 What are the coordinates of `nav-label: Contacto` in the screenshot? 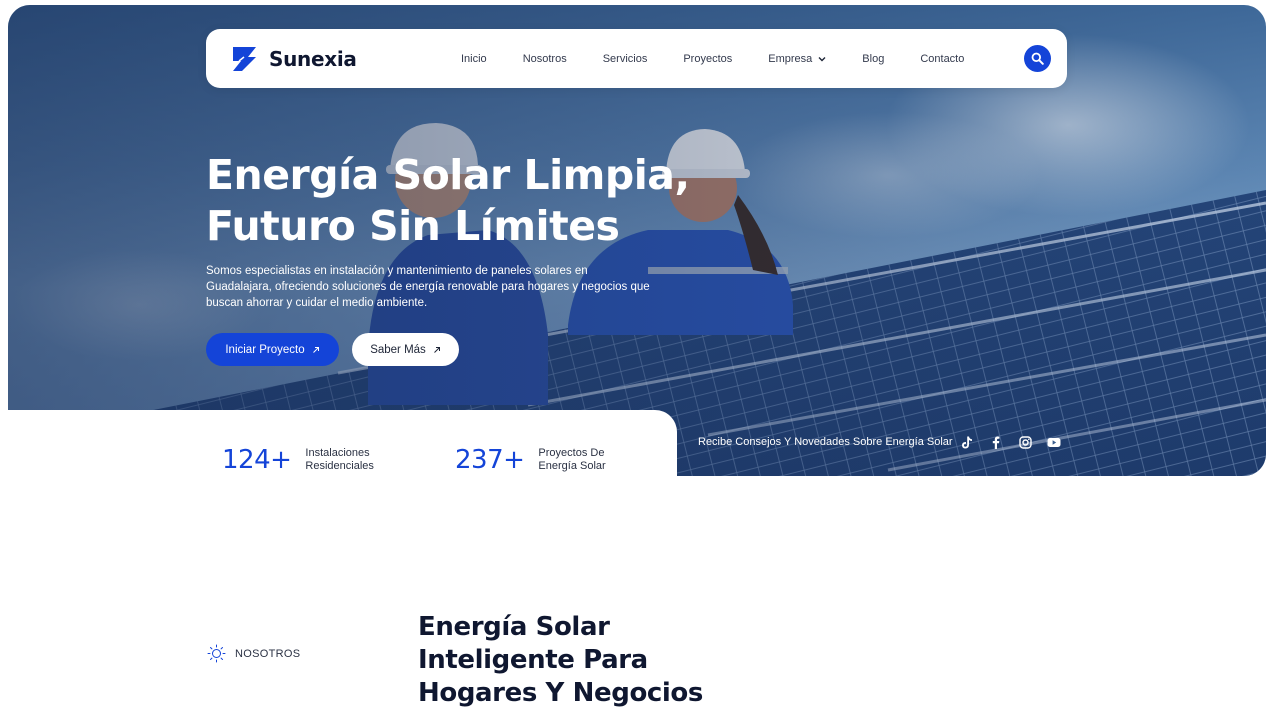 It's located at (942, 58).